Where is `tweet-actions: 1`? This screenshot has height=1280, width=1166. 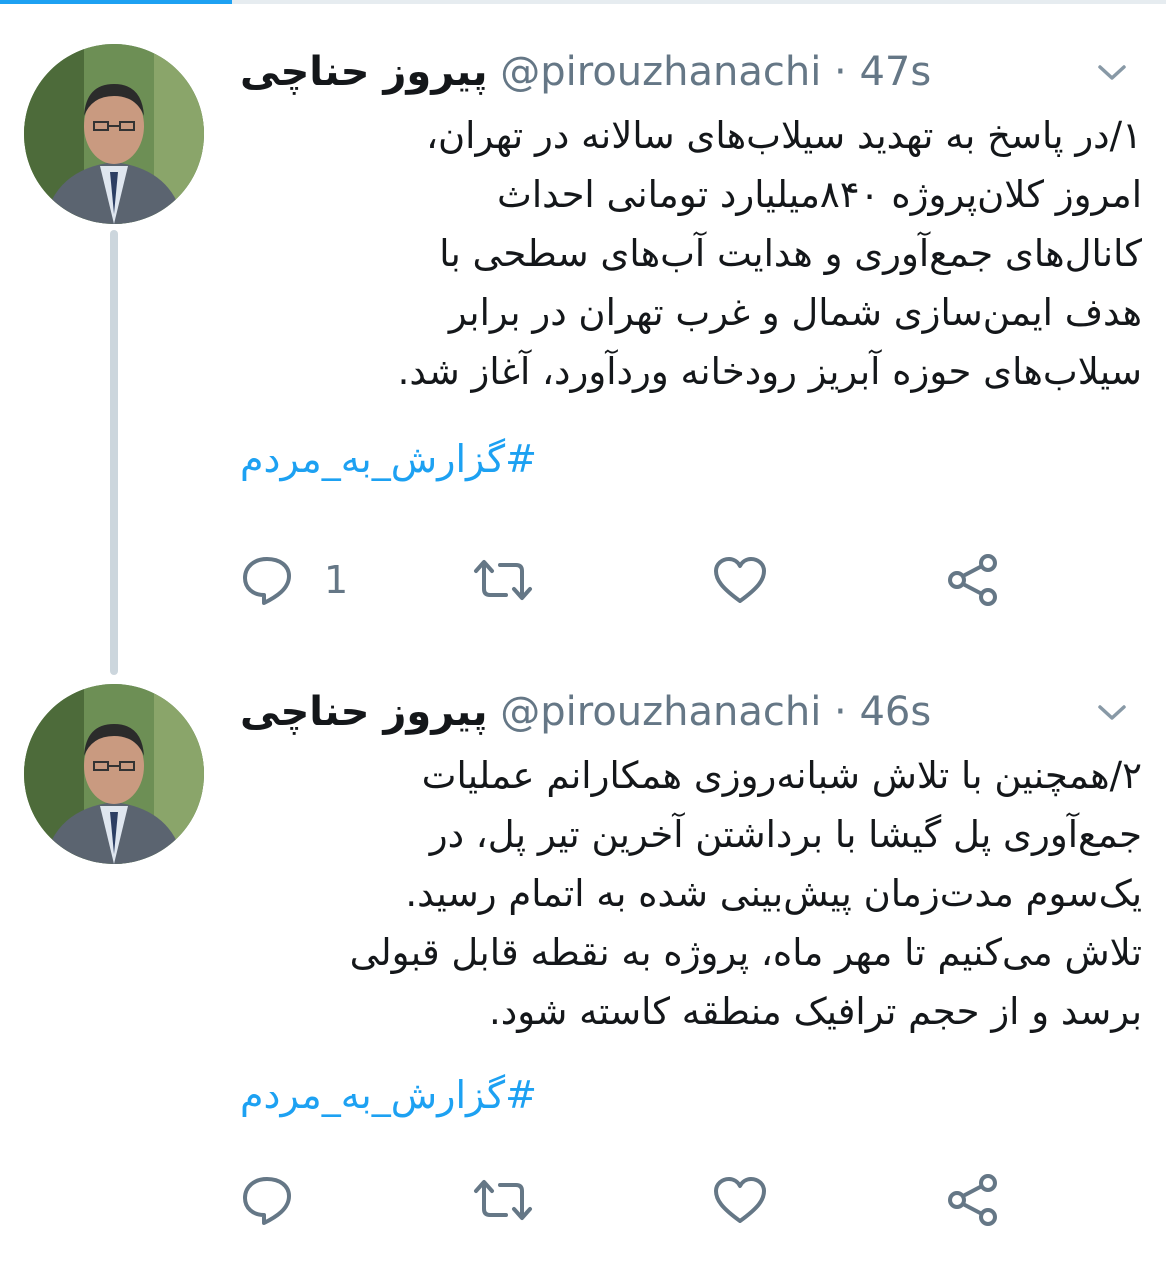 tweet-actions: 1 is located at coordinates (690, 580).